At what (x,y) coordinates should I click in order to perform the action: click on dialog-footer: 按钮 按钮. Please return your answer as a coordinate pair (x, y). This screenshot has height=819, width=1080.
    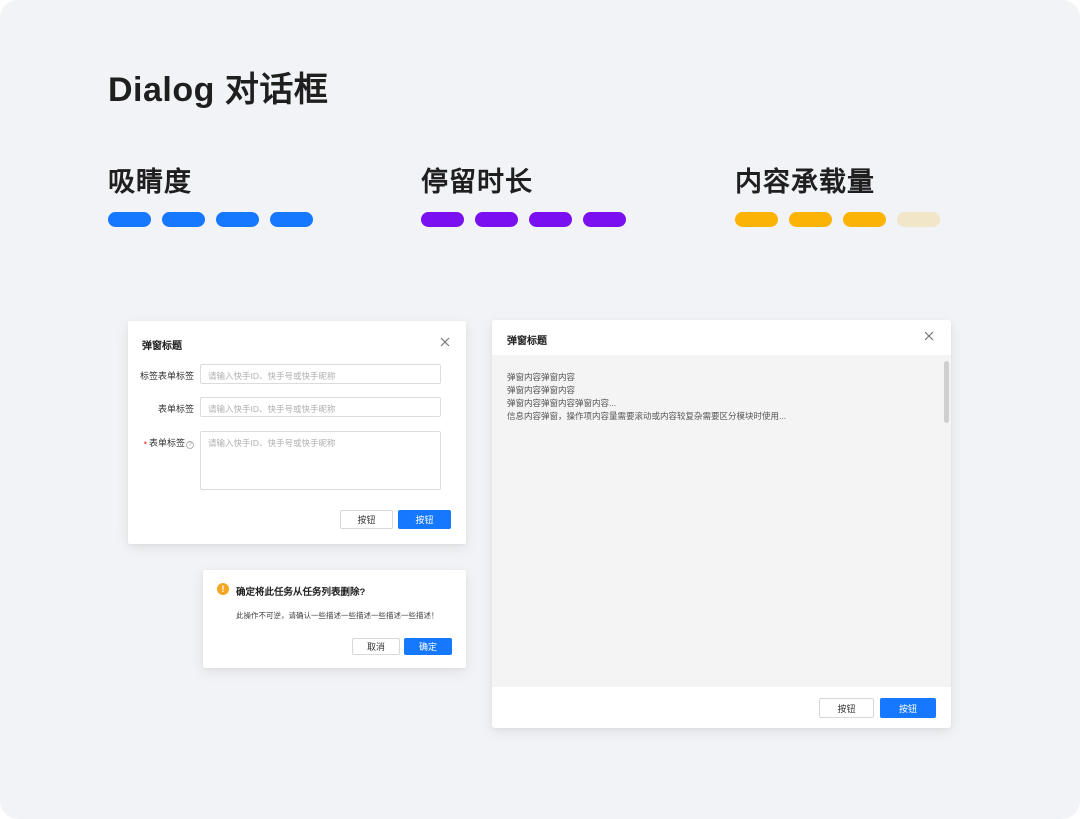
    Looking at the image, I should click on (721, 707).